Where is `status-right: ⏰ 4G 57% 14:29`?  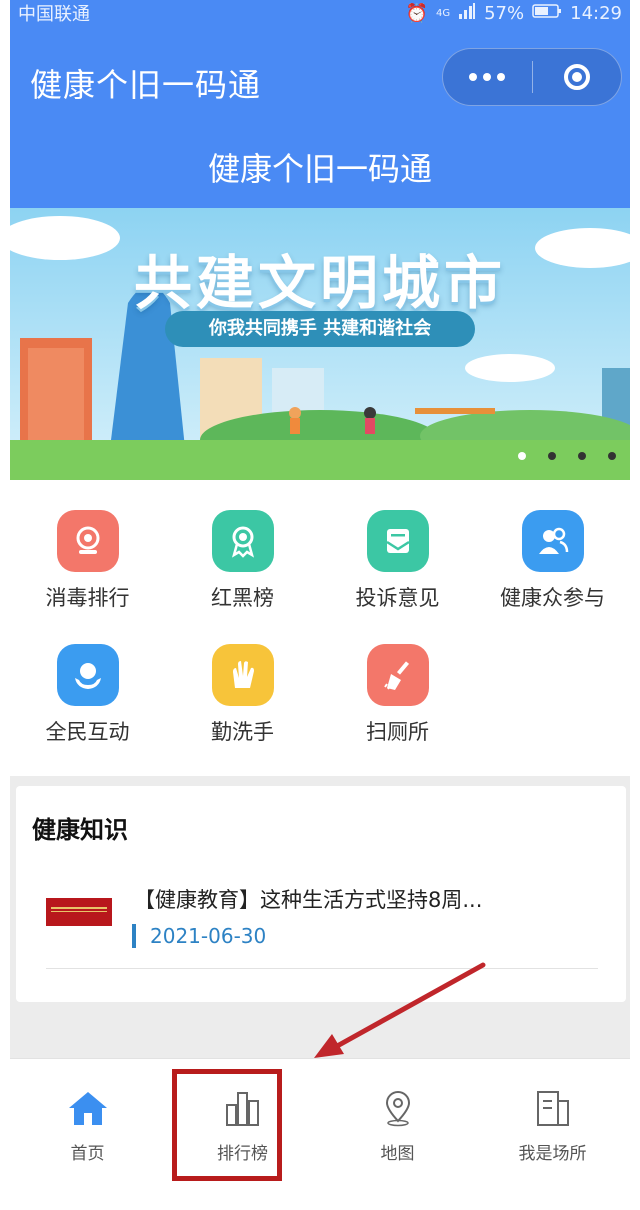 status-right: ⏰ 4G 57% 14:29 is located at coordinates (513, 13).